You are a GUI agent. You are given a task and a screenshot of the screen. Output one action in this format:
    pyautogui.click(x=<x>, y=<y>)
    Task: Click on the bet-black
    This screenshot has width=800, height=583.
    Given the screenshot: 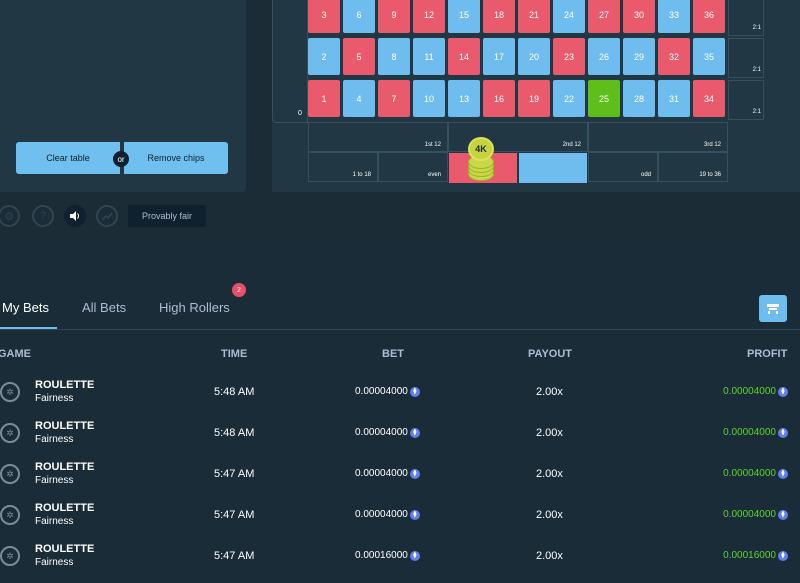 What is the action you would take?
    pyautogui.click(x=553, y=168)
    